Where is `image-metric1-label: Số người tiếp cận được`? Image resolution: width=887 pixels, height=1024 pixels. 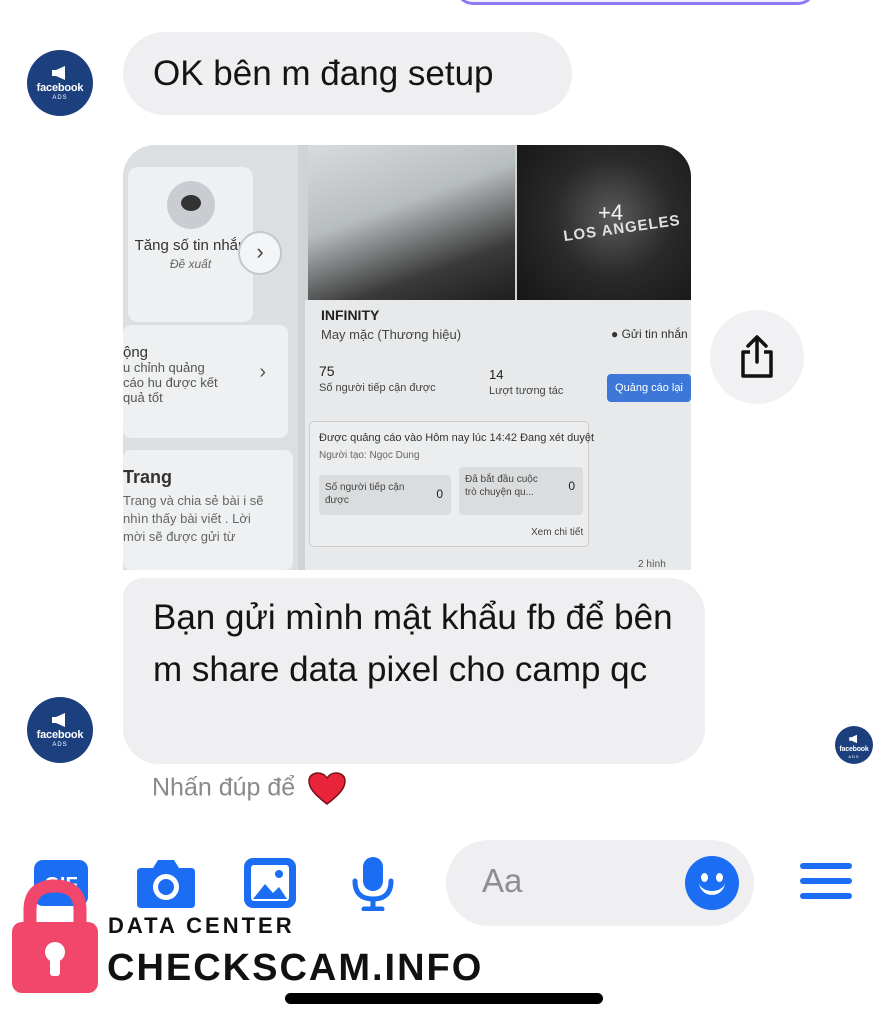 image-metric1-label: Số người tiếp cận được is located at coordinates (365, 494).